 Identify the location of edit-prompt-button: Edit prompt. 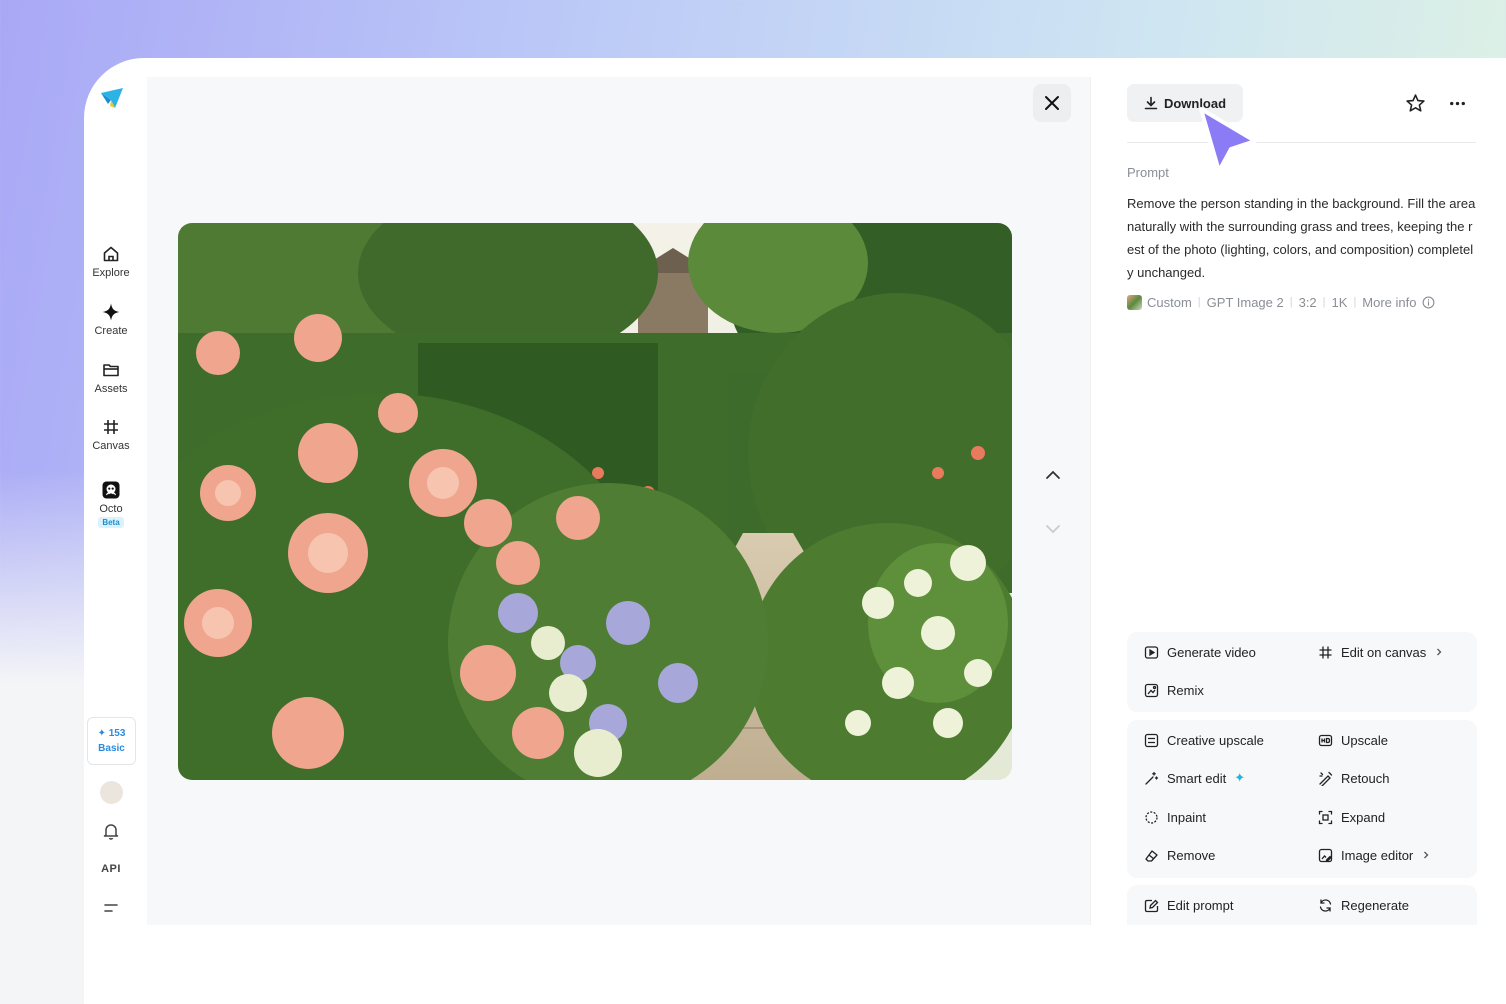
(1188, 905).